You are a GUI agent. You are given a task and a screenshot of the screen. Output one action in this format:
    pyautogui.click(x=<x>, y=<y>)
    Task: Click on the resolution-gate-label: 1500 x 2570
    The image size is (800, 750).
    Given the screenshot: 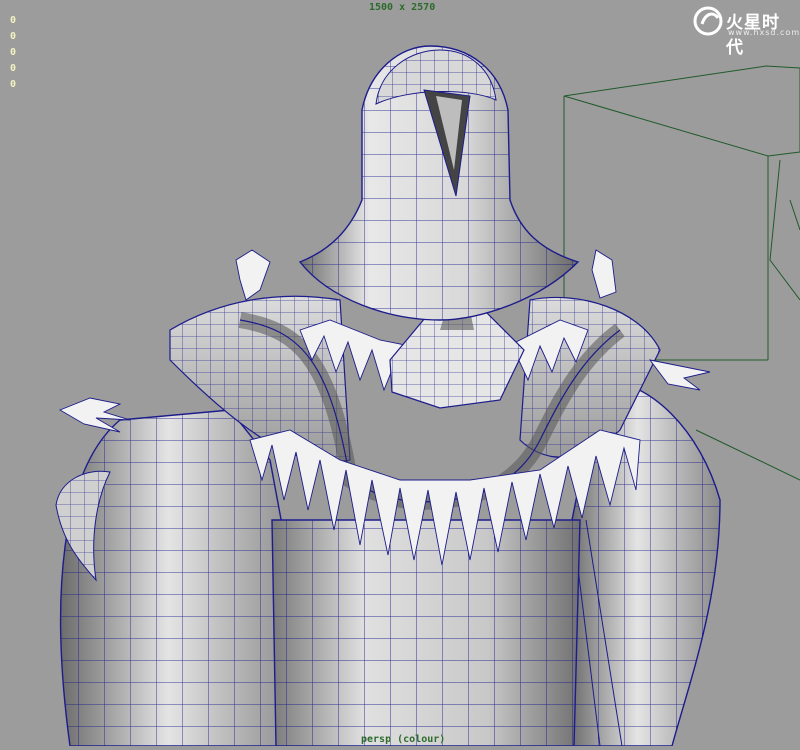 What is the action you would take?
    pyautogui.click(x=402, y=7)
    